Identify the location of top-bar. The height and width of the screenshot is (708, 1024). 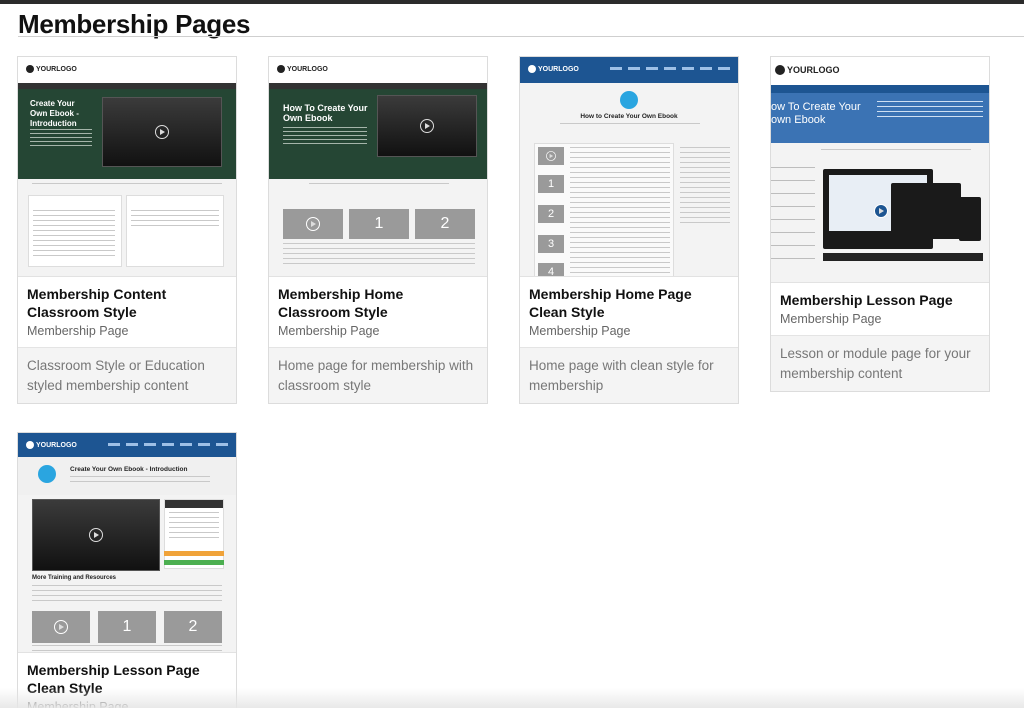
(512, 2).